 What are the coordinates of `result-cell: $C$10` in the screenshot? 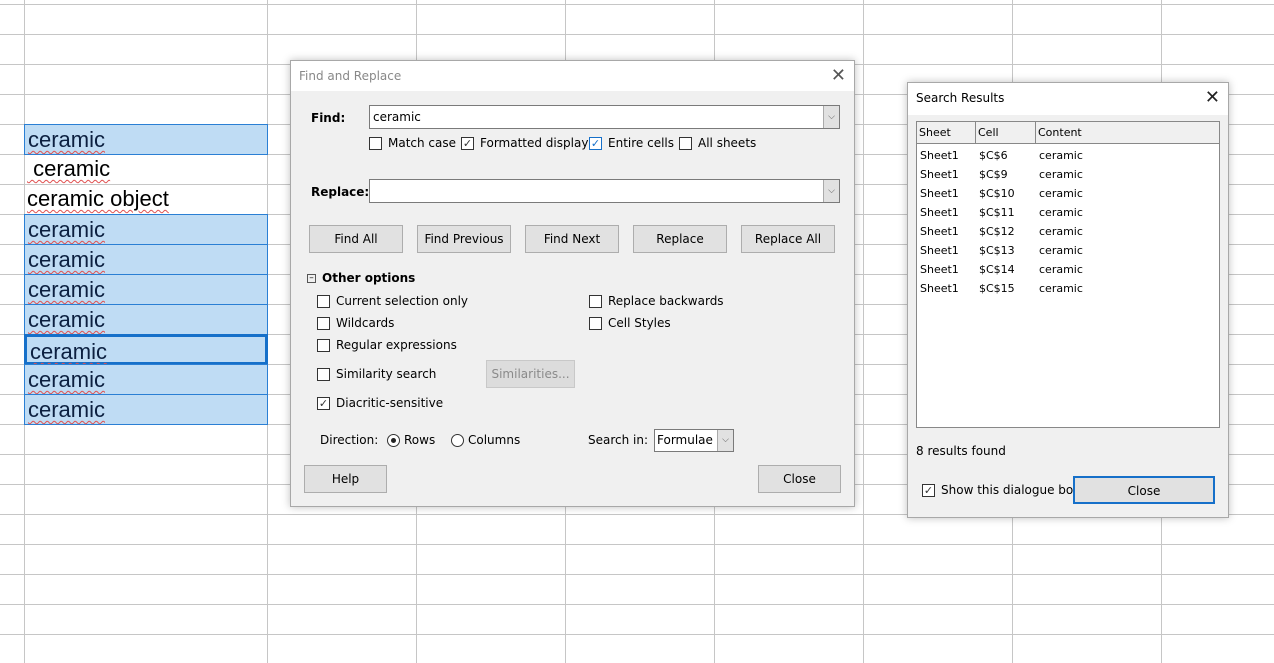 It's located at (997, 193).